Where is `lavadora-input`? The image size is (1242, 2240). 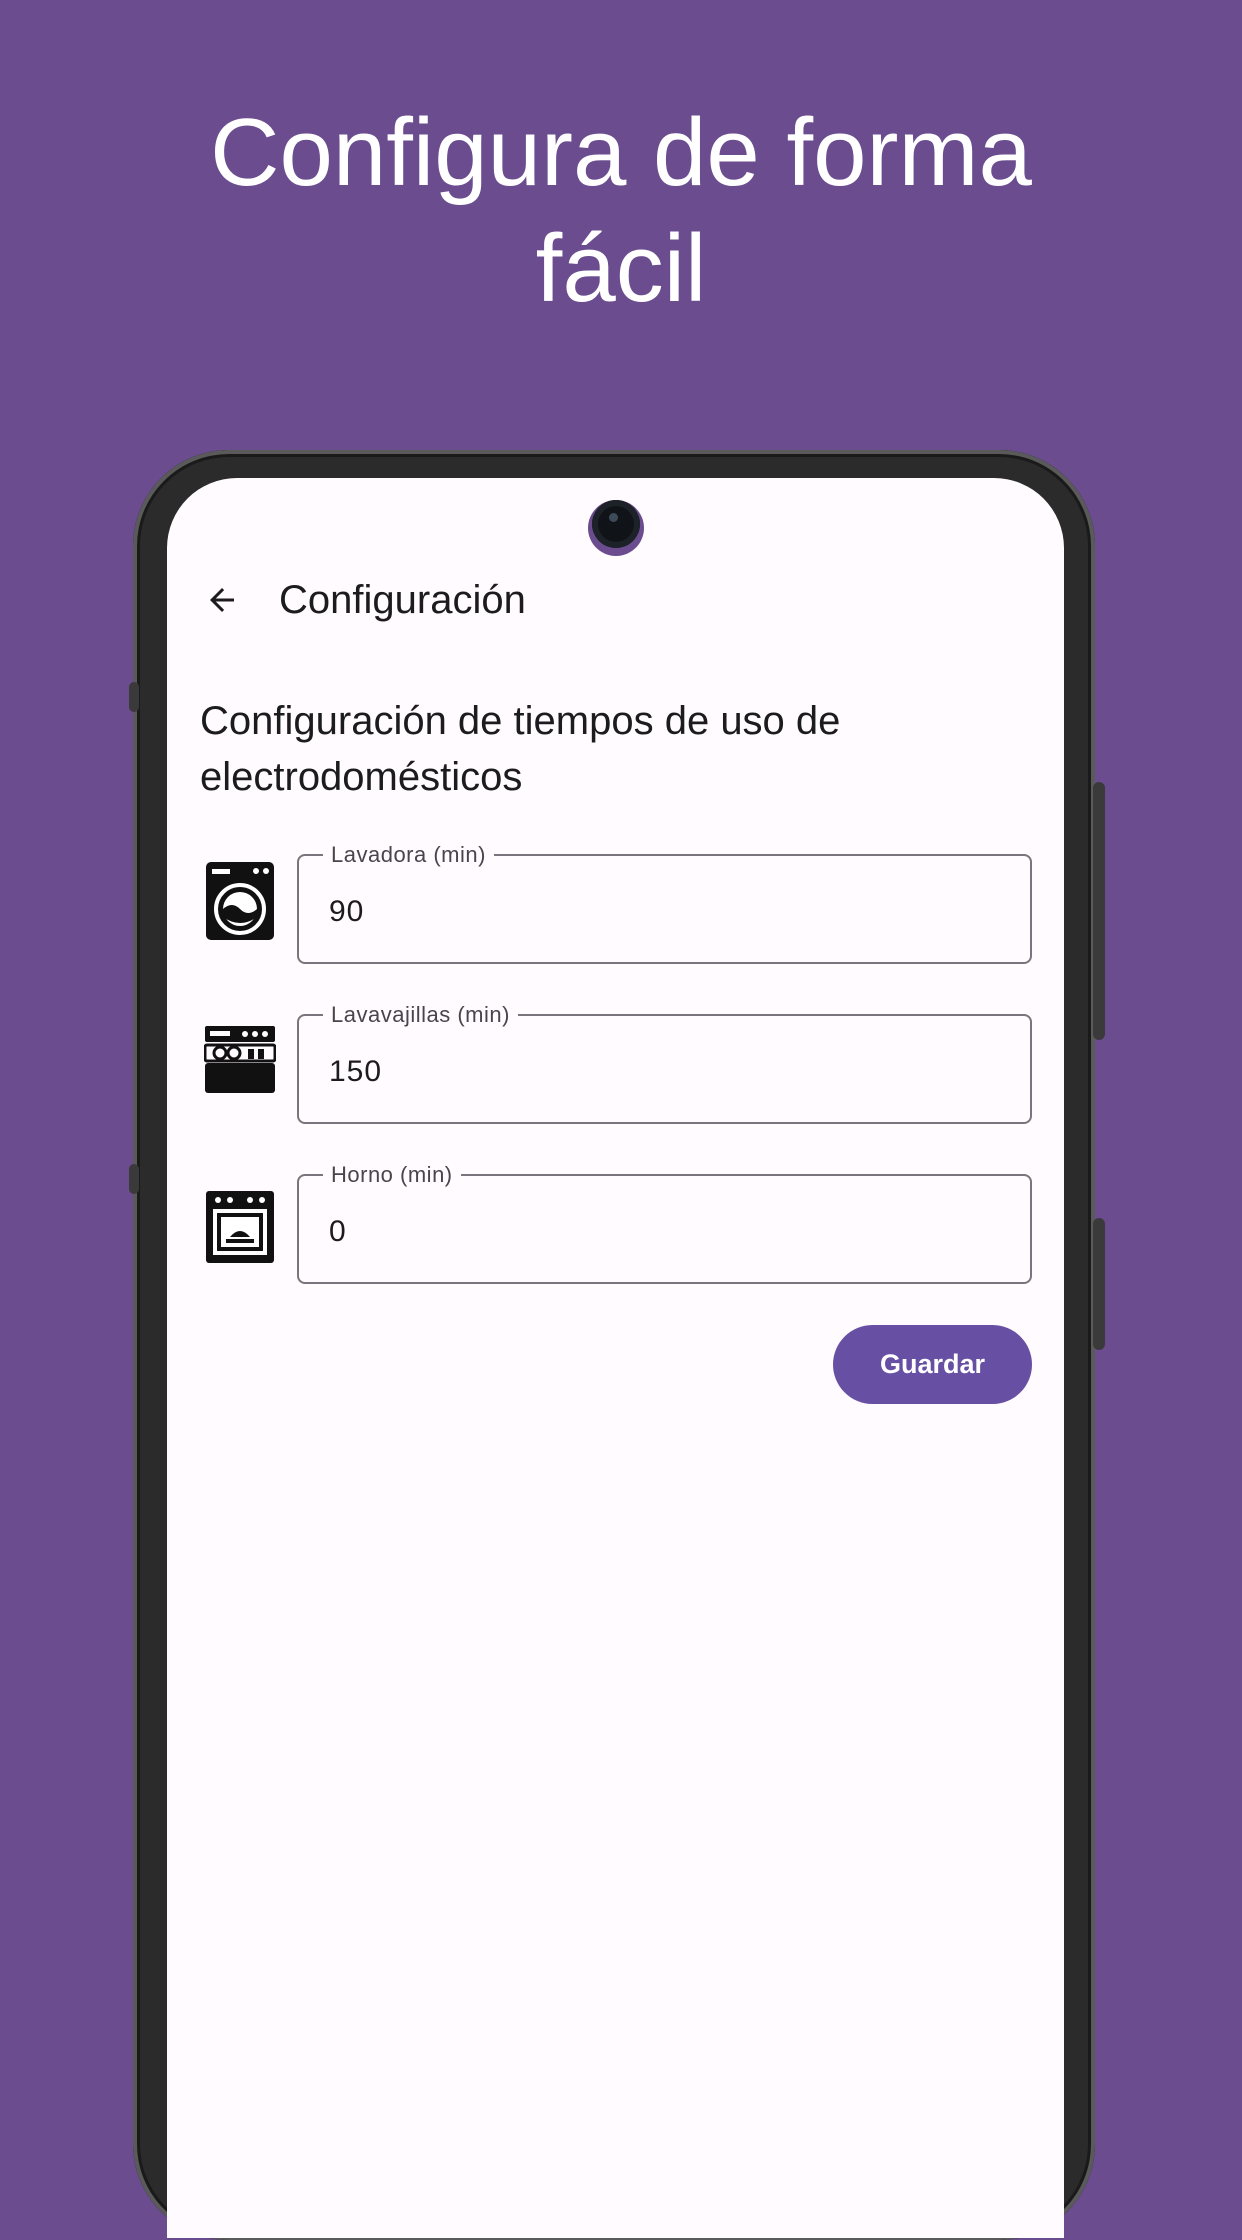 lavadora-input is located at coordinates (654, 912).